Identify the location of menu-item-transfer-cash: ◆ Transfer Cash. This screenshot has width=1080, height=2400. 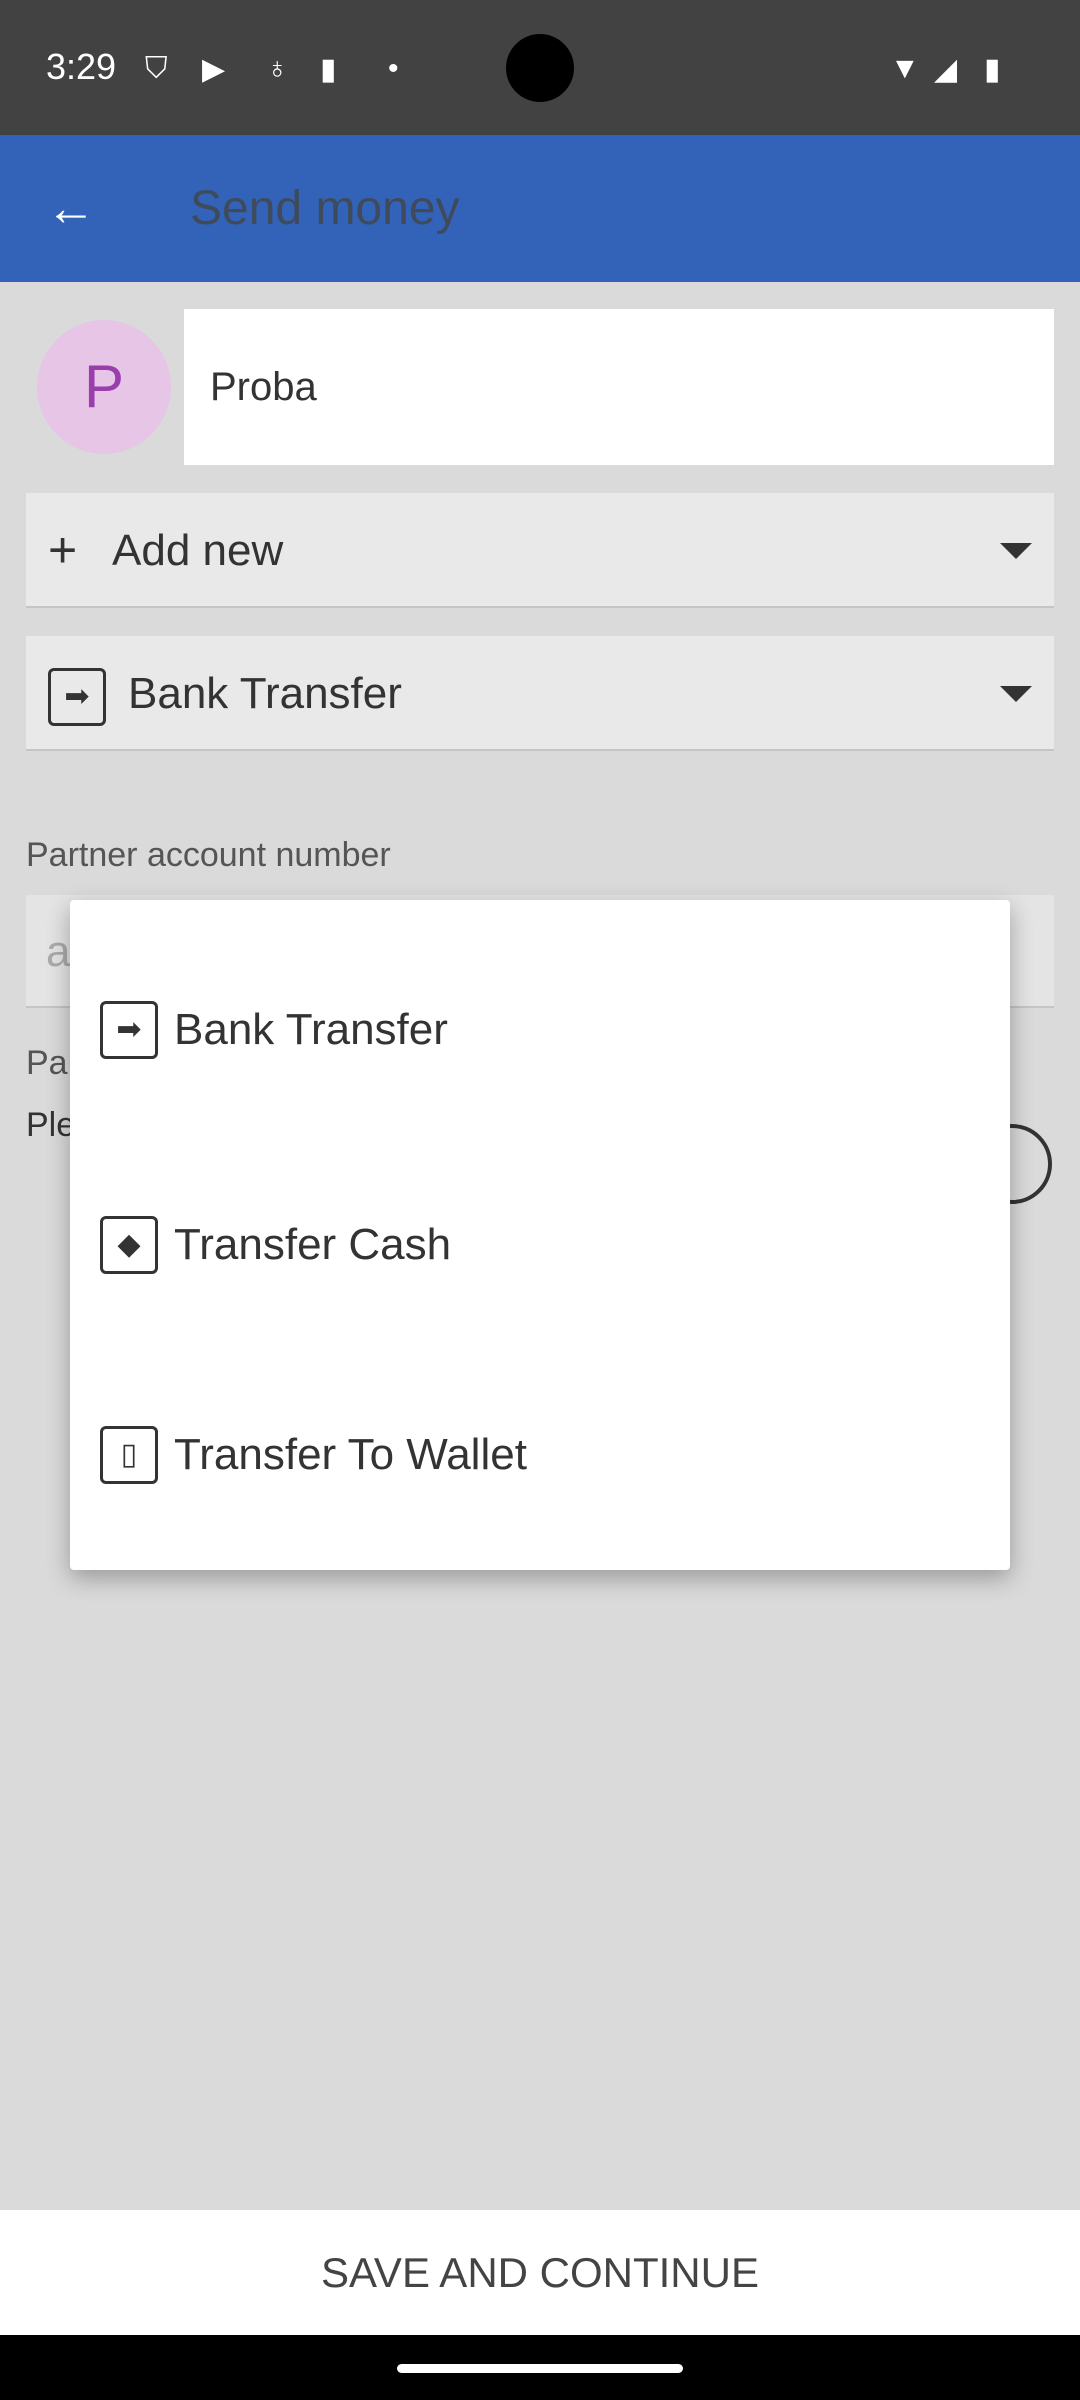
(540, 1245).